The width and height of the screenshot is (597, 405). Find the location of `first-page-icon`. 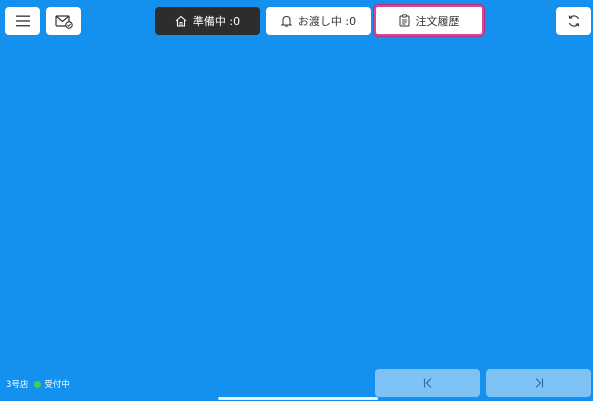

first-page-icon is located at coordinates (428, 383).